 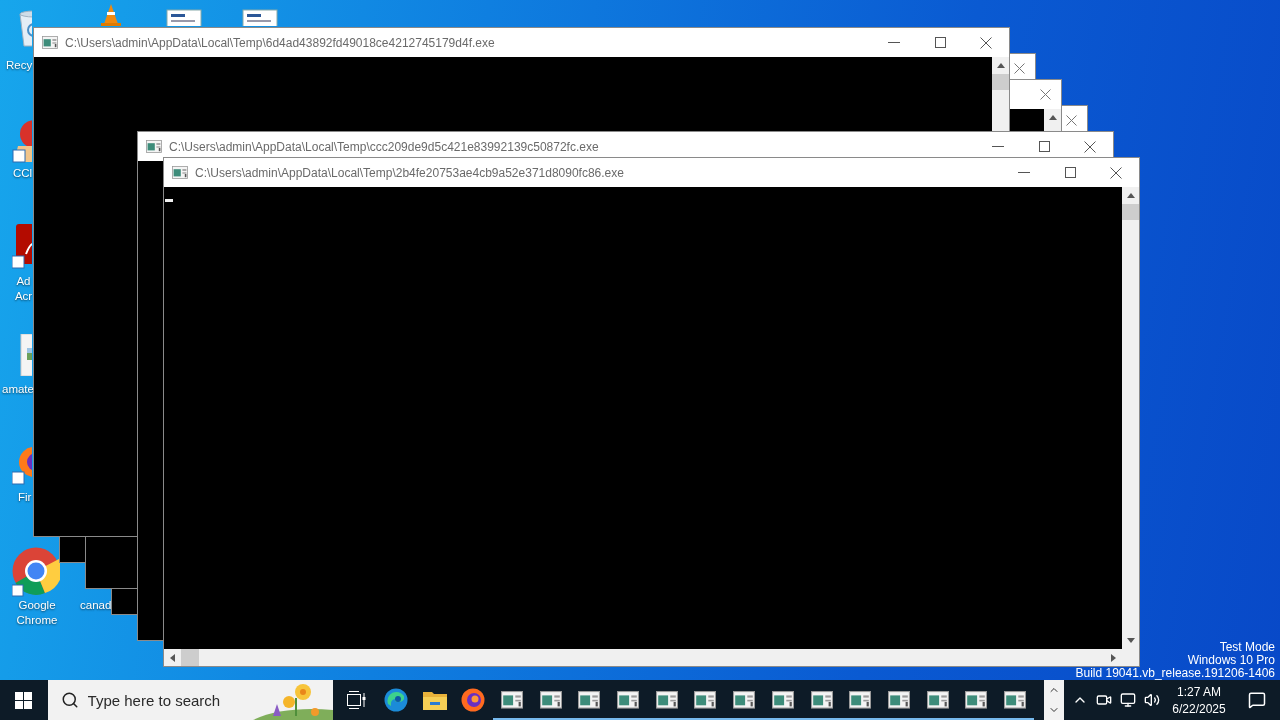 What do you see at coordinates (1199, 708) in the screenshot?
I see `clock-date: 6/22/2025` at bounding box center [1199, 708].